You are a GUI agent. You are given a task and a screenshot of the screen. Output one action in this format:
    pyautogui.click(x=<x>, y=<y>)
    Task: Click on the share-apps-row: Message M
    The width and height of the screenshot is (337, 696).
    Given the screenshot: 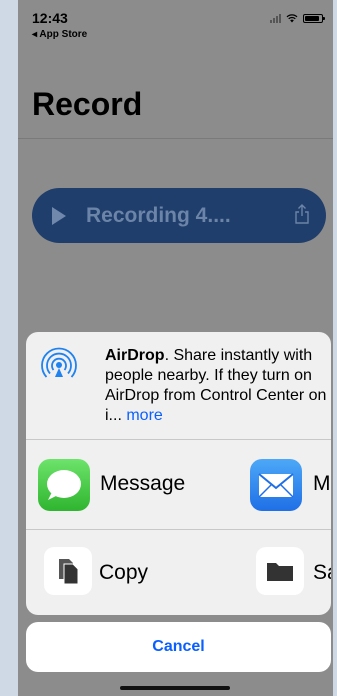 What is the action you would take?
    pyautogui.click(x=178, y=486)
    